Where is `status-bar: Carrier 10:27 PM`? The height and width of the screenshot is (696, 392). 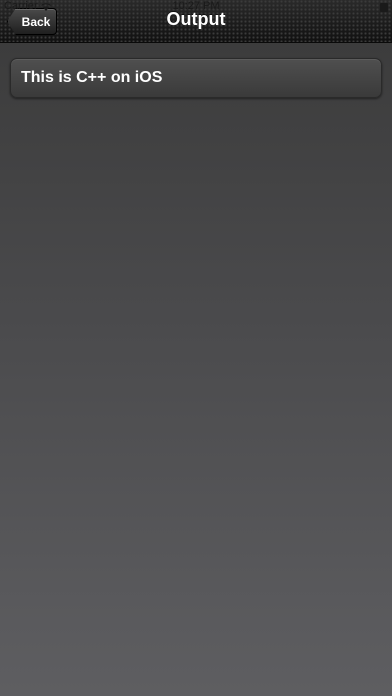
status-bar: Carrier 10:27 PM is located at coordinates (196, 7).